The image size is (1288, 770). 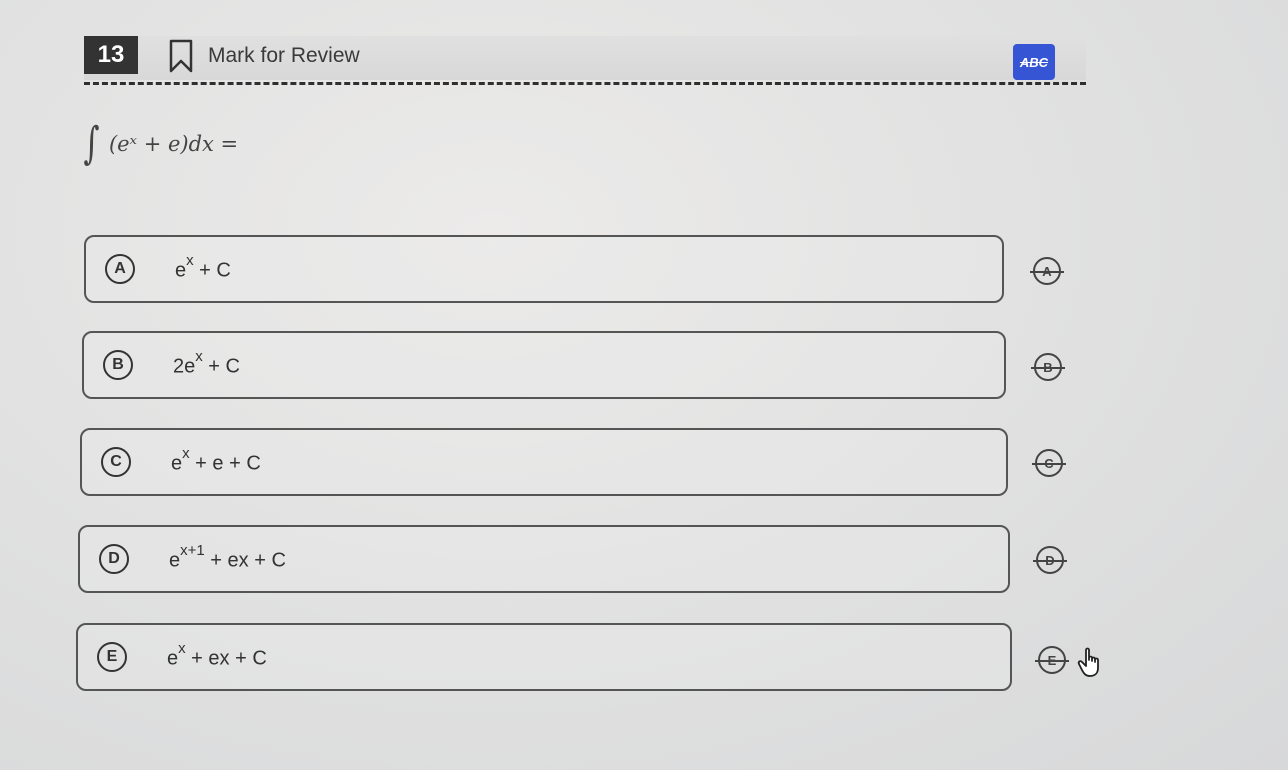 I want to click on integral-sign: ∫, so click(x=91, y=143).